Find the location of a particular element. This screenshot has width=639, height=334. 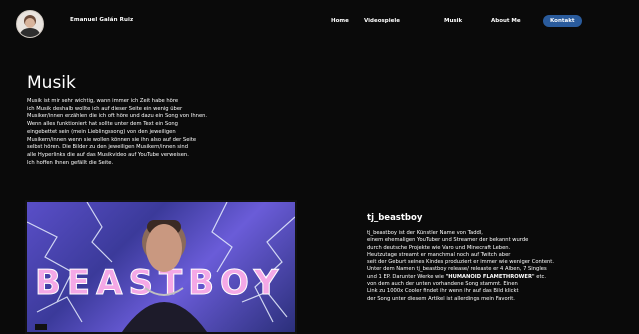

nav-videospiele: Videospiele is located at coordinates (382, 21).